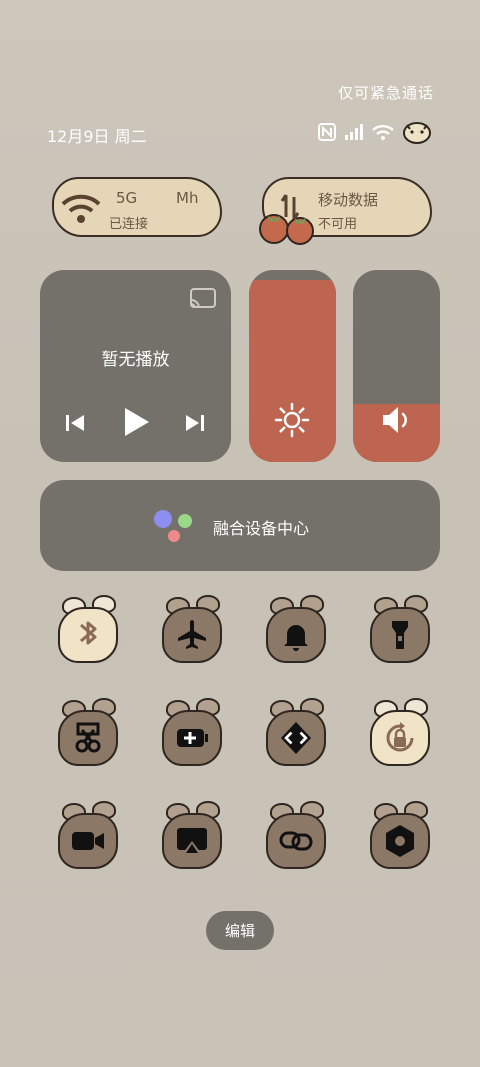 The image size is (480, 1067). I want to click on share-icon, so click(296, 738).